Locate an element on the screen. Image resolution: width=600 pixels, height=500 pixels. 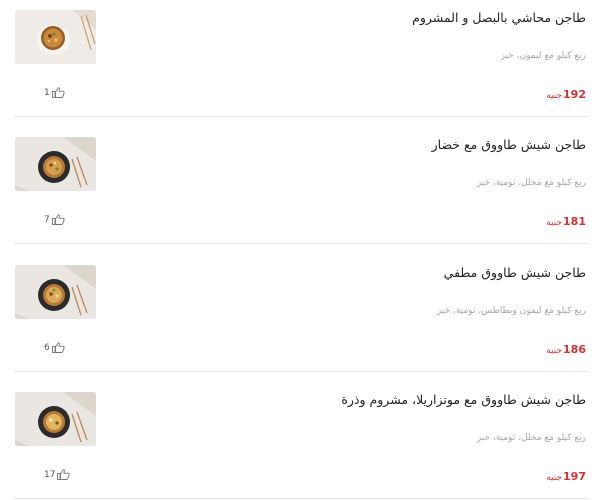
item-price: 186جنيه is located at coordinates (566, 349).